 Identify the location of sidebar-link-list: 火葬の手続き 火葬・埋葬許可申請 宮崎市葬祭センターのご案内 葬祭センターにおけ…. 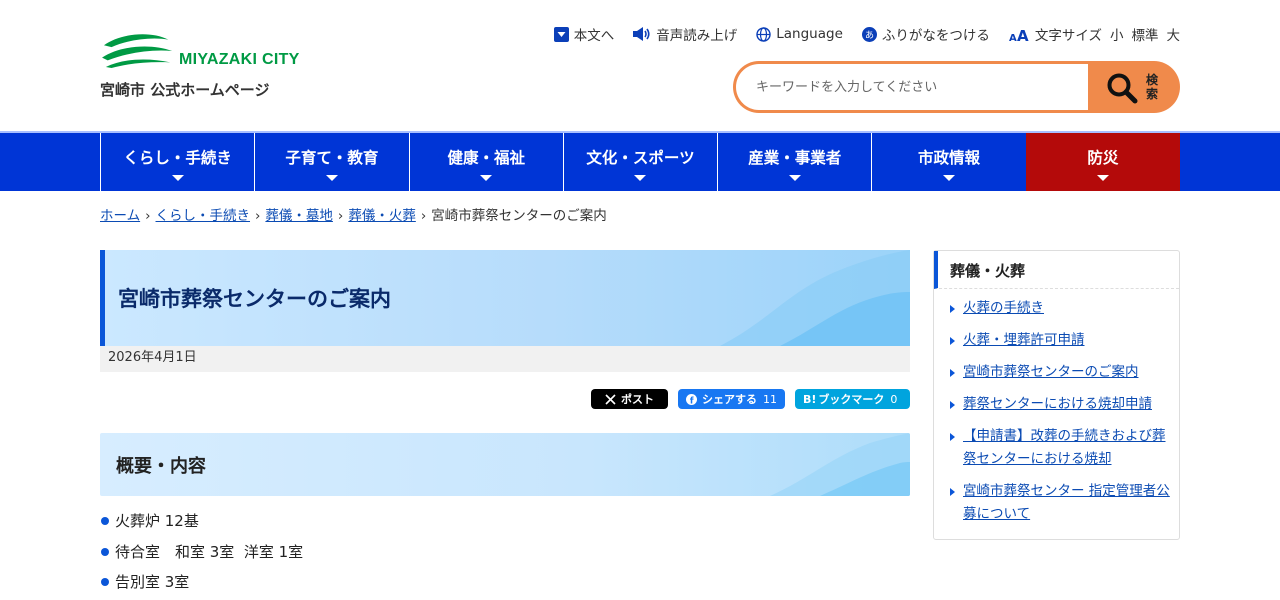
(1060, 416).